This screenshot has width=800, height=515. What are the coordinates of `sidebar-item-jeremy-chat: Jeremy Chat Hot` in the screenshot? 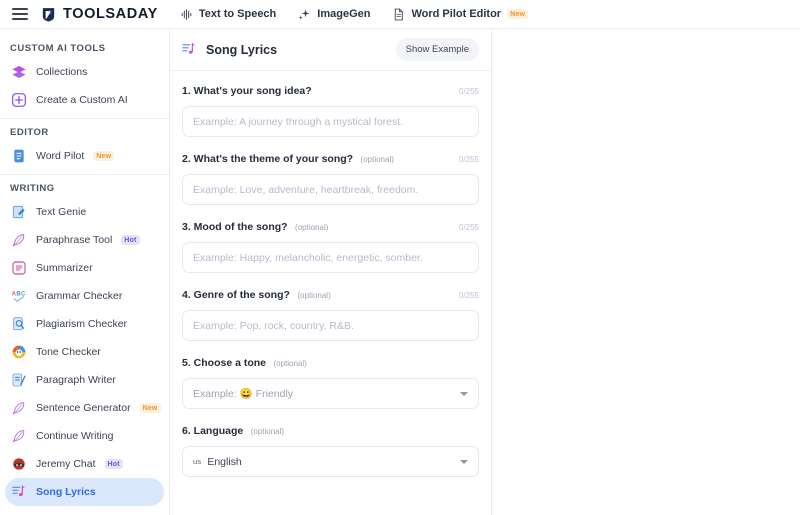 It's located at (84, 464).